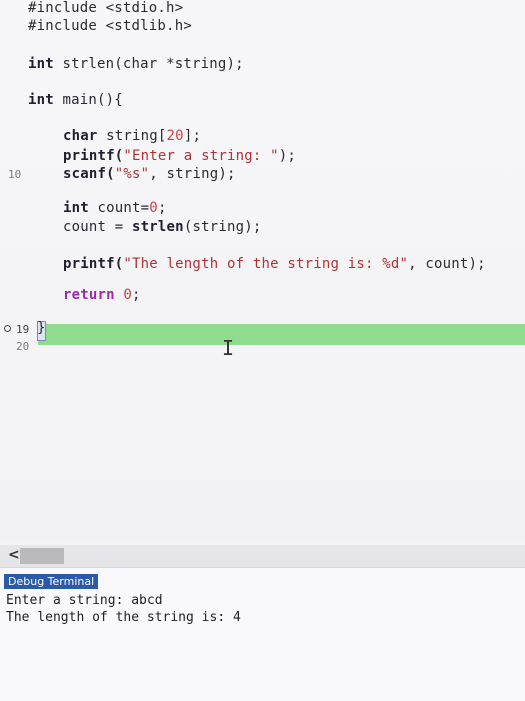  Describe the element at coordinates (42, 556) in the screenshot. I see `scrollbar-thumb` at that location.